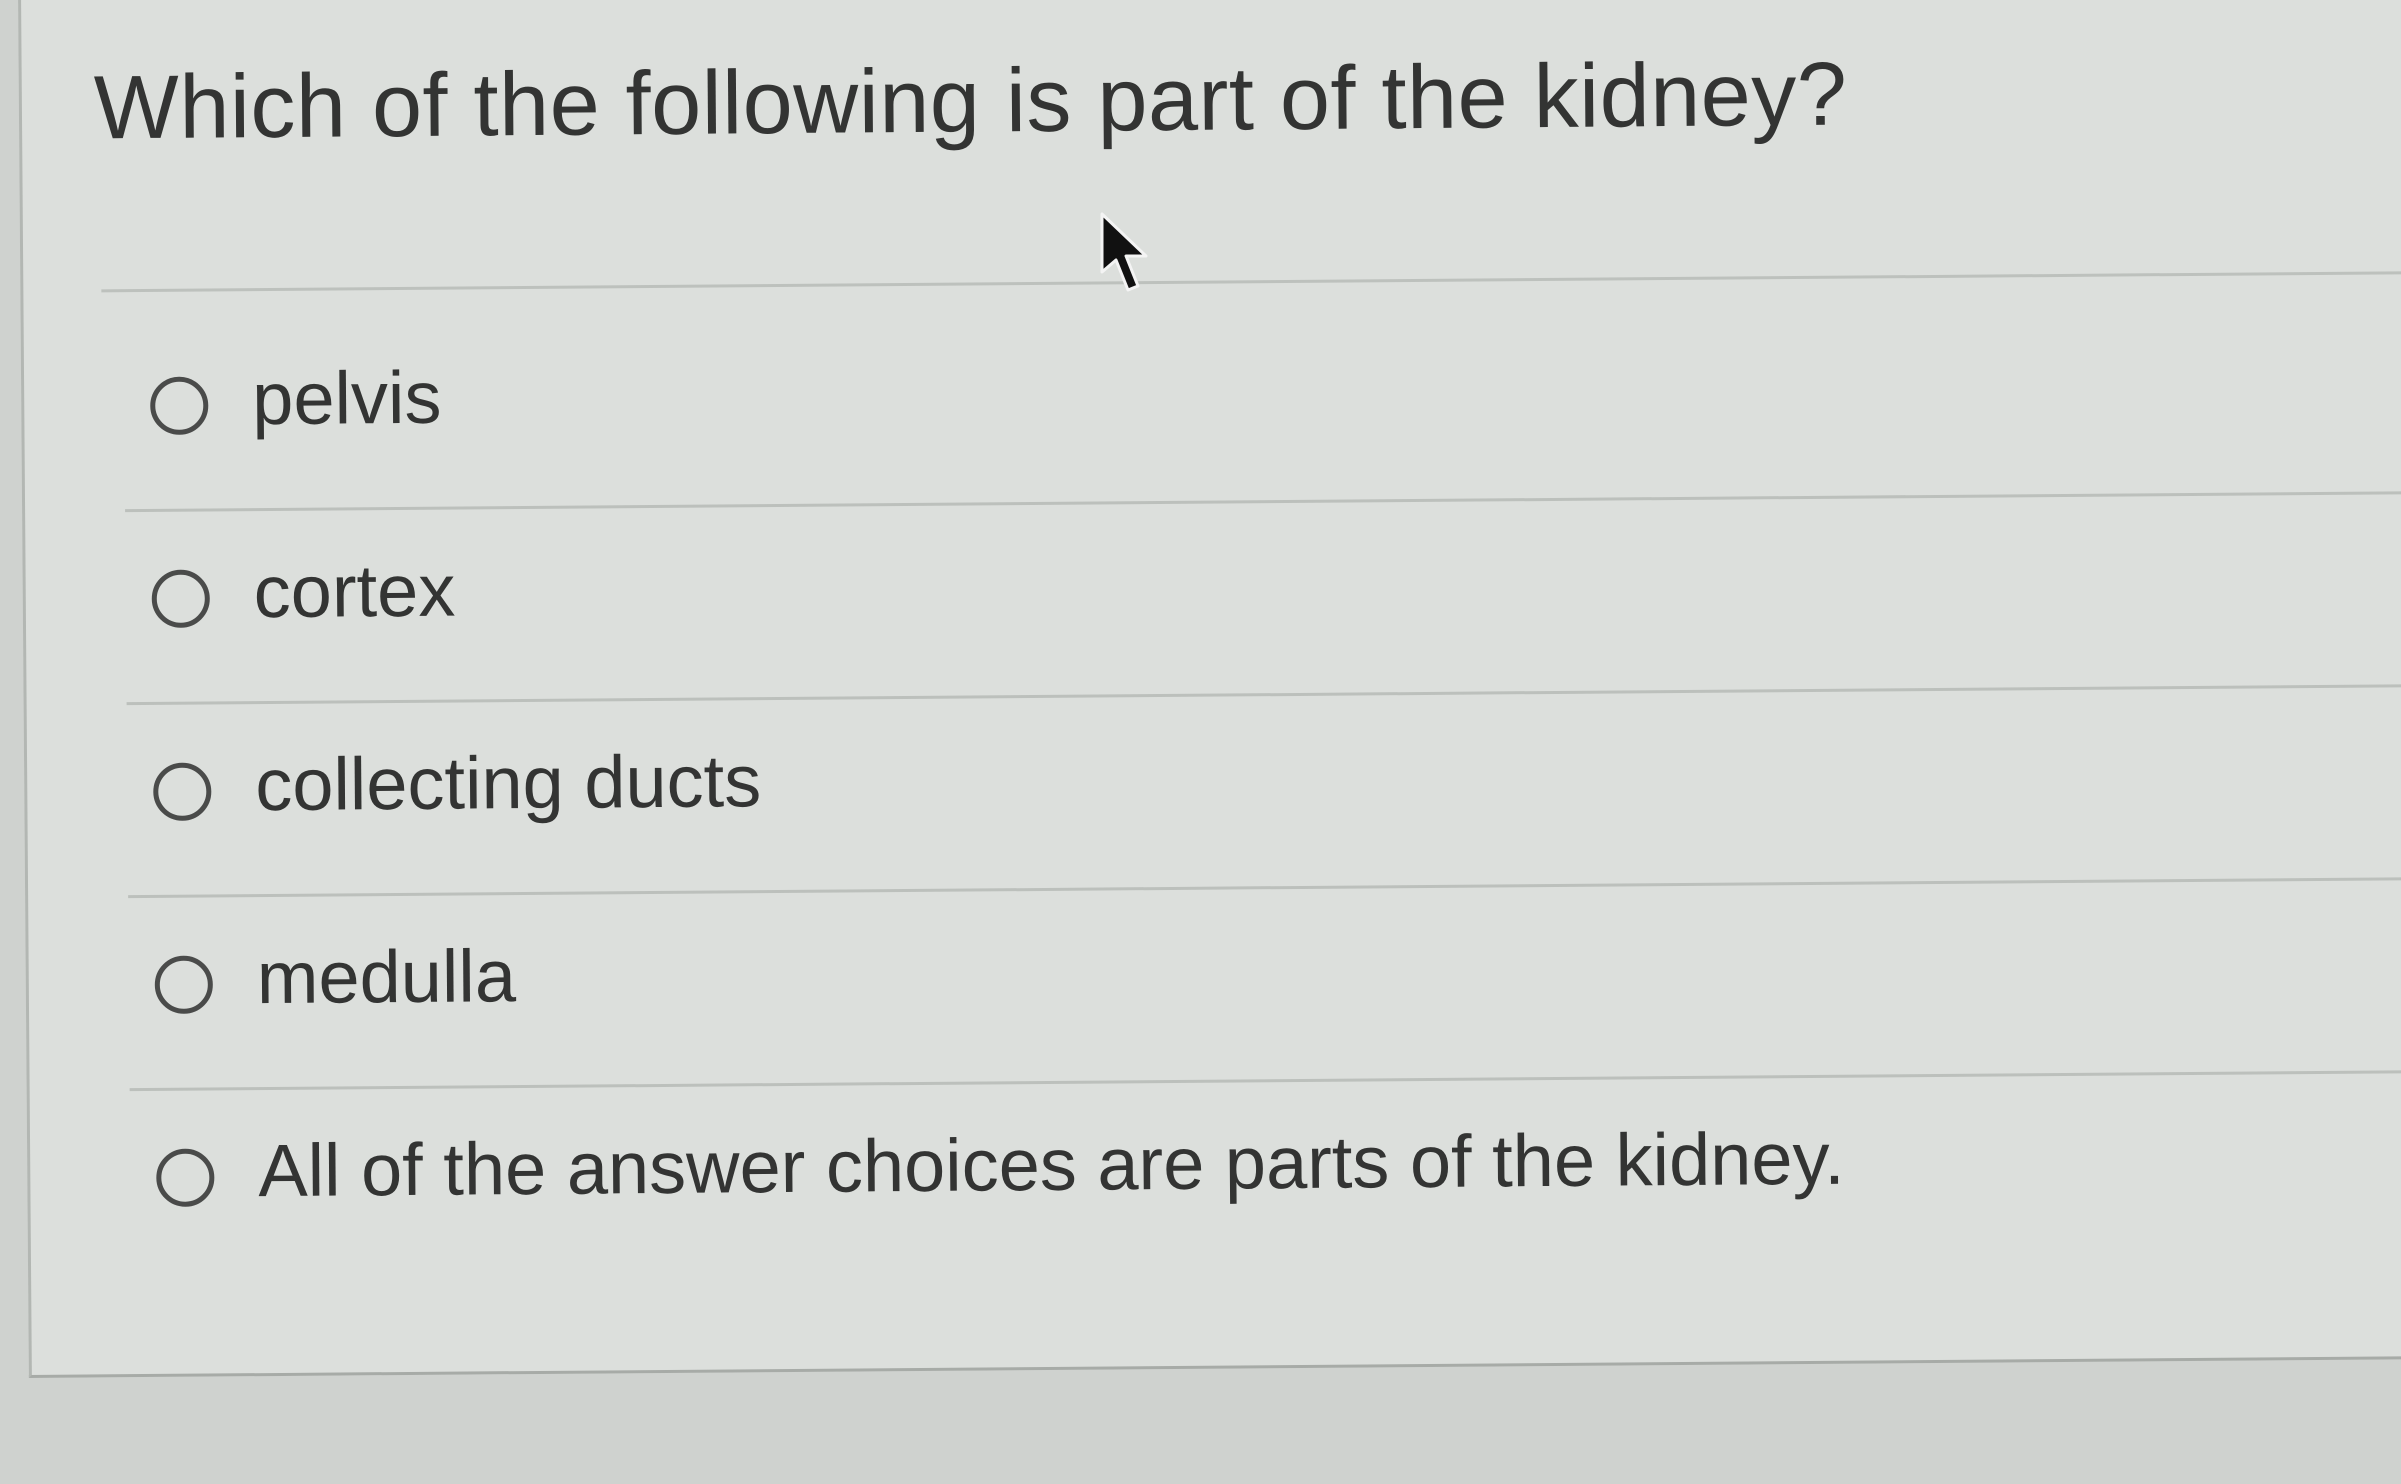 This screenshot has width=2401, height=1484. I want to click on mouse-pointer-icon, so click(1124, 252).